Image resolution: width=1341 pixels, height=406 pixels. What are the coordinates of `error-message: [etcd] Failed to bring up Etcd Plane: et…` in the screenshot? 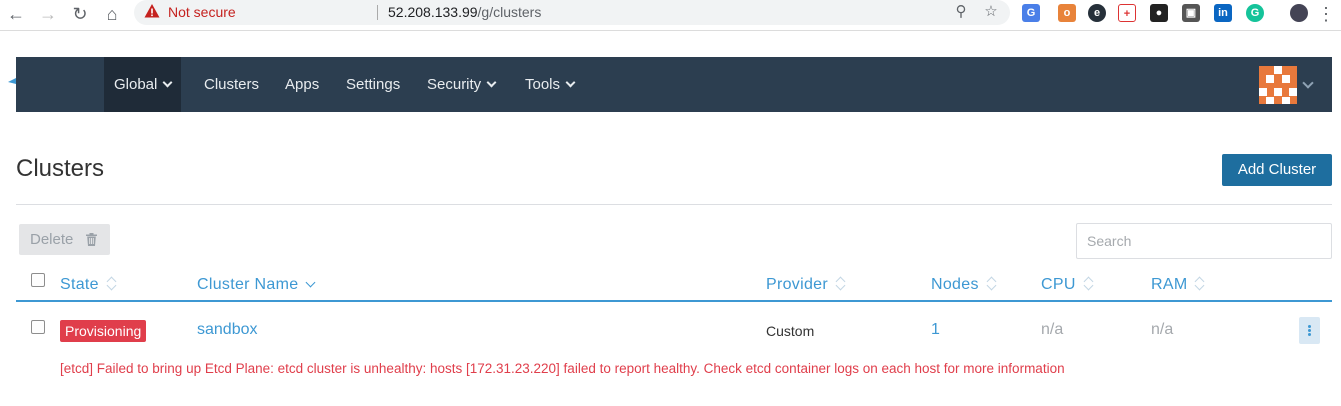 It's located at (562, 368).